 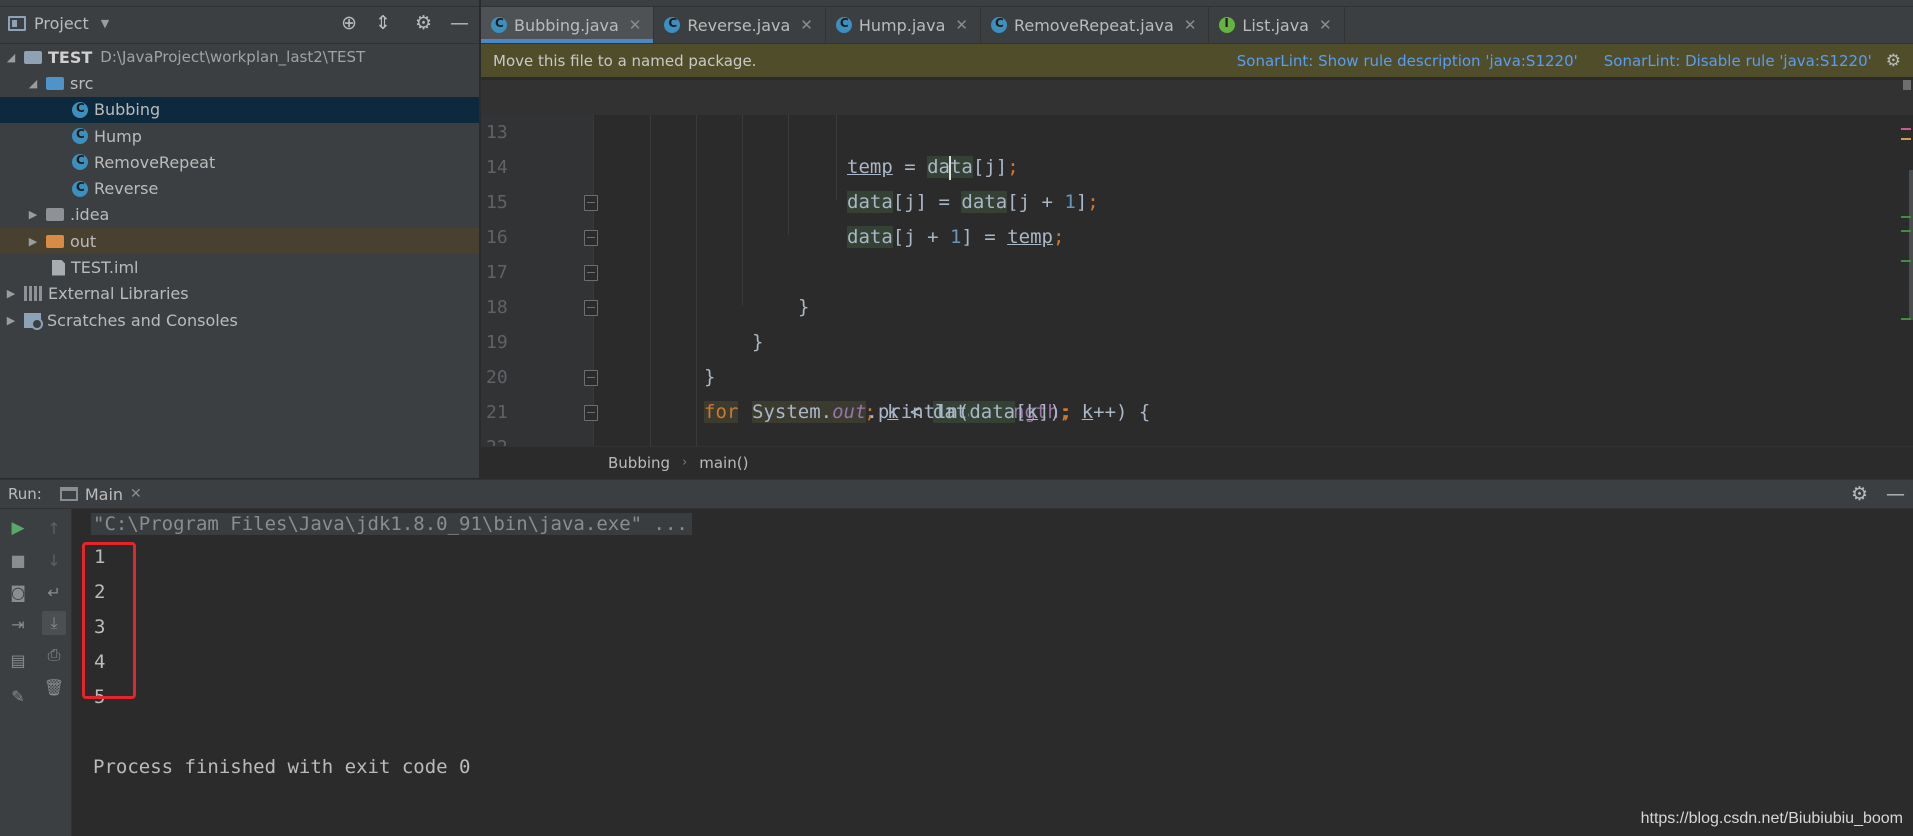 What do you see at coordinates (18, 528) in the screenshot?
I see `rerun-icon: ▶` at bounding box center [18, 528].